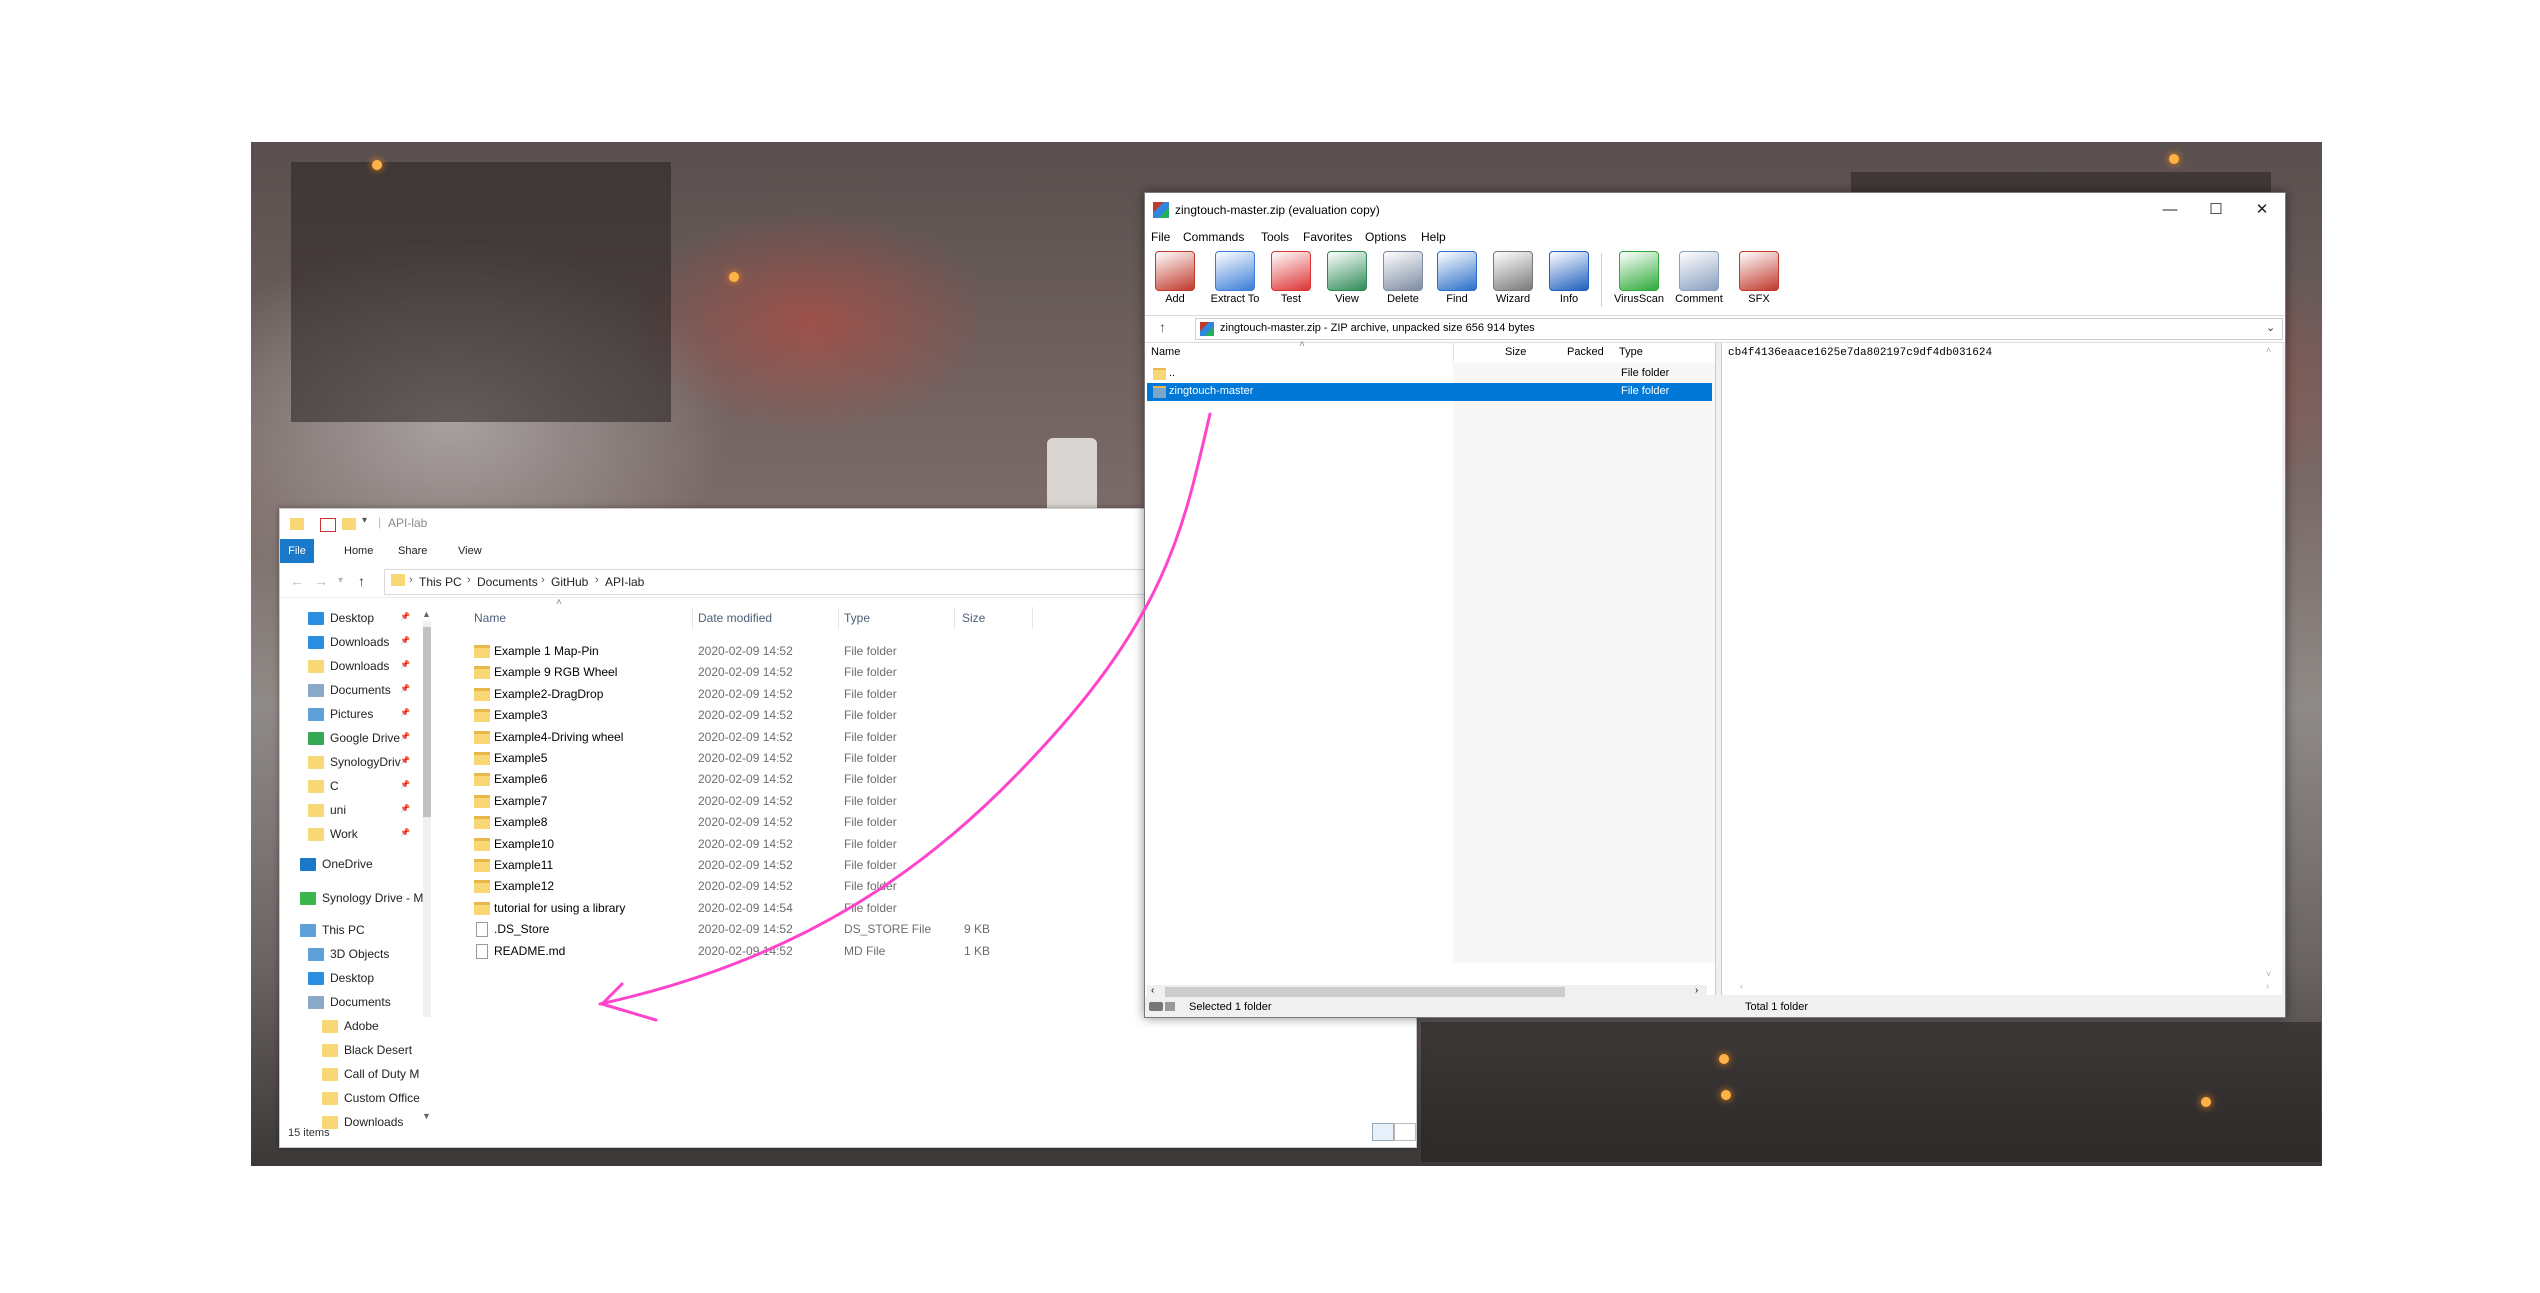 This screenshot has height=1293, width=2540. I want to click on drag-arrow-annotation, so click(905, 717).